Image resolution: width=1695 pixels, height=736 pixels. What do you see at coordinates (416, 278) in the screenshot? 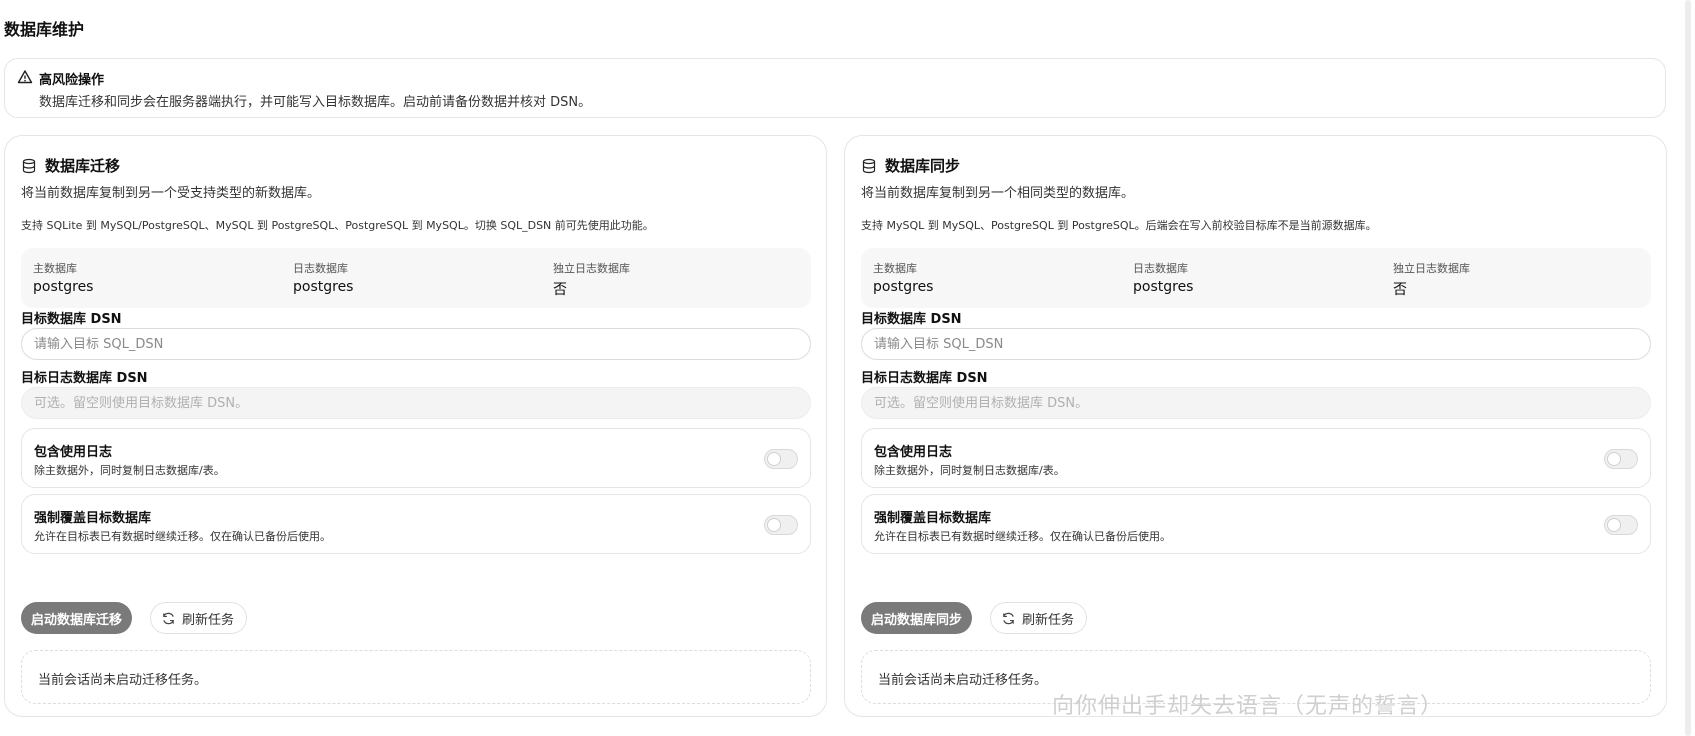
I see `migration-info-panel: 主数据库 postgres 日志数据库 postgres 独立日志数据库否` at bounding box center [416, 278].